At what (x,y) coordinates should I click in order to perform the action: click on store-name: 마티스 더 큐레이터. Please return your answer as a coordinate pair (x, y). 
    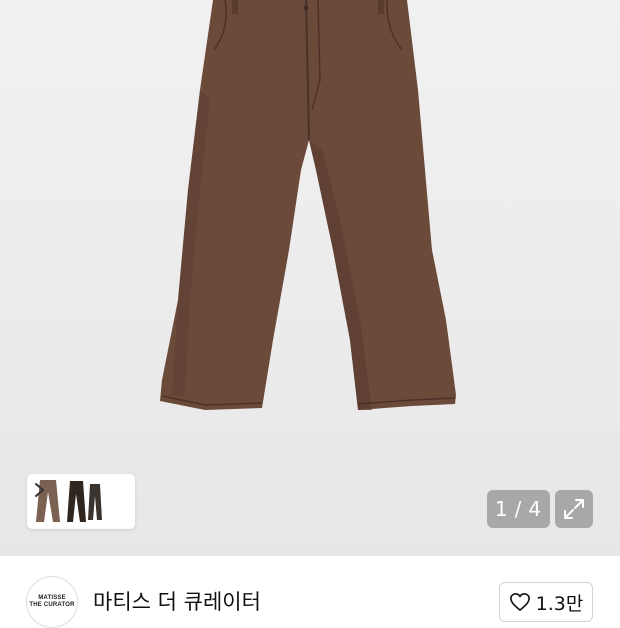
    Looking at the image, I should click on (177, 601).